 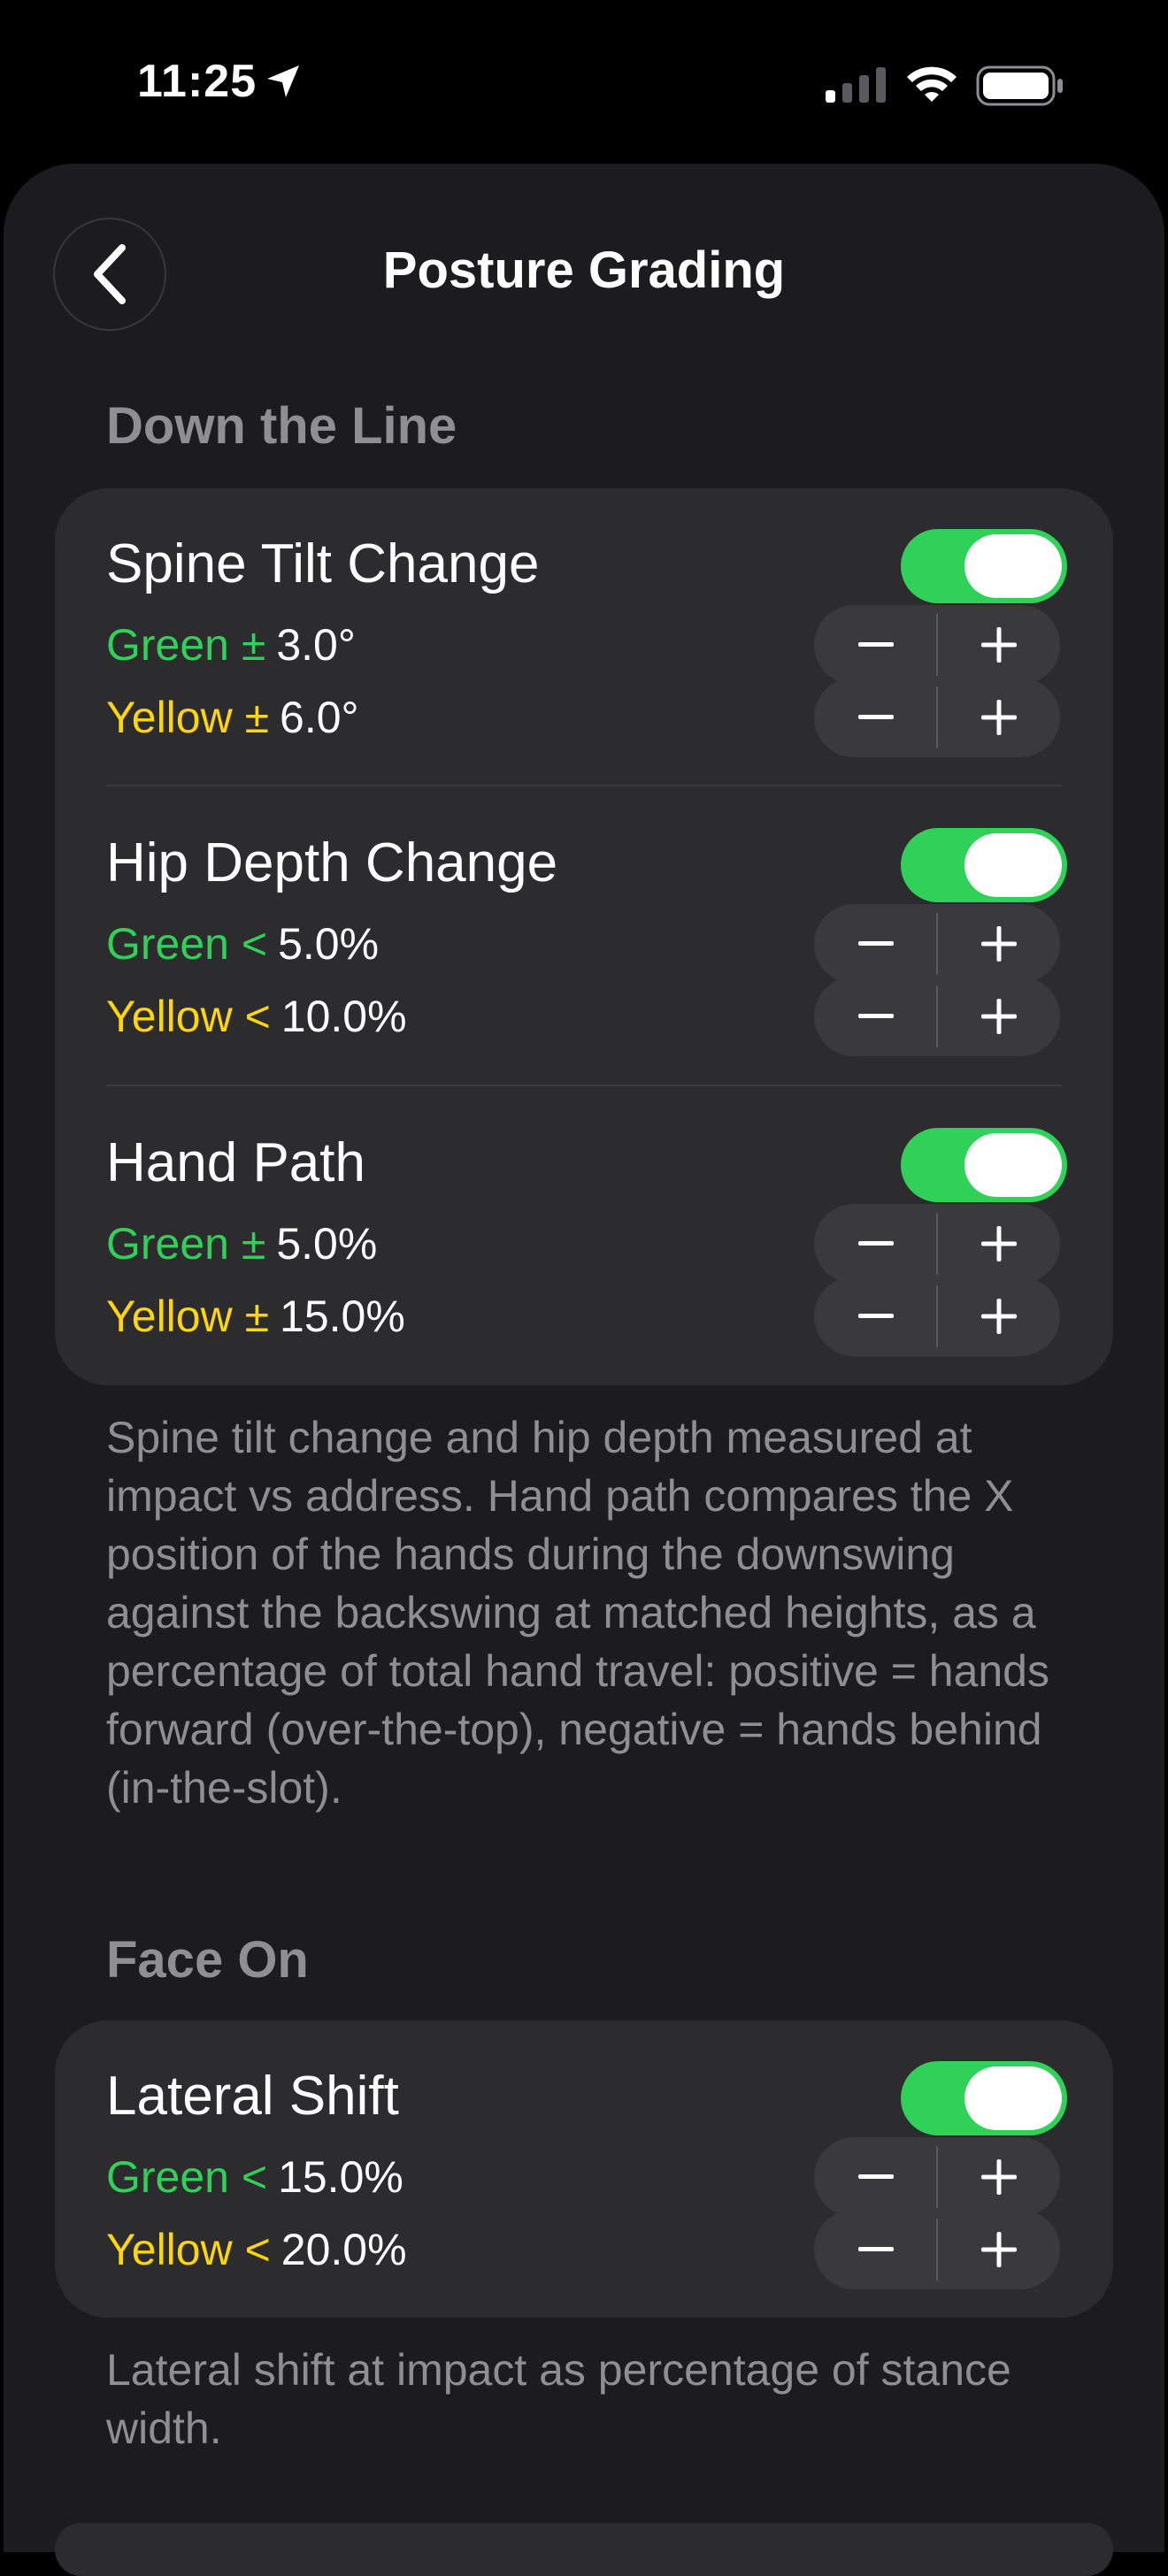 What do you see at coordinates (243, 944) in the screenshot?
I see `hip-depth-green-threshold: Green <5.0%` at bounding box center [243, 944].